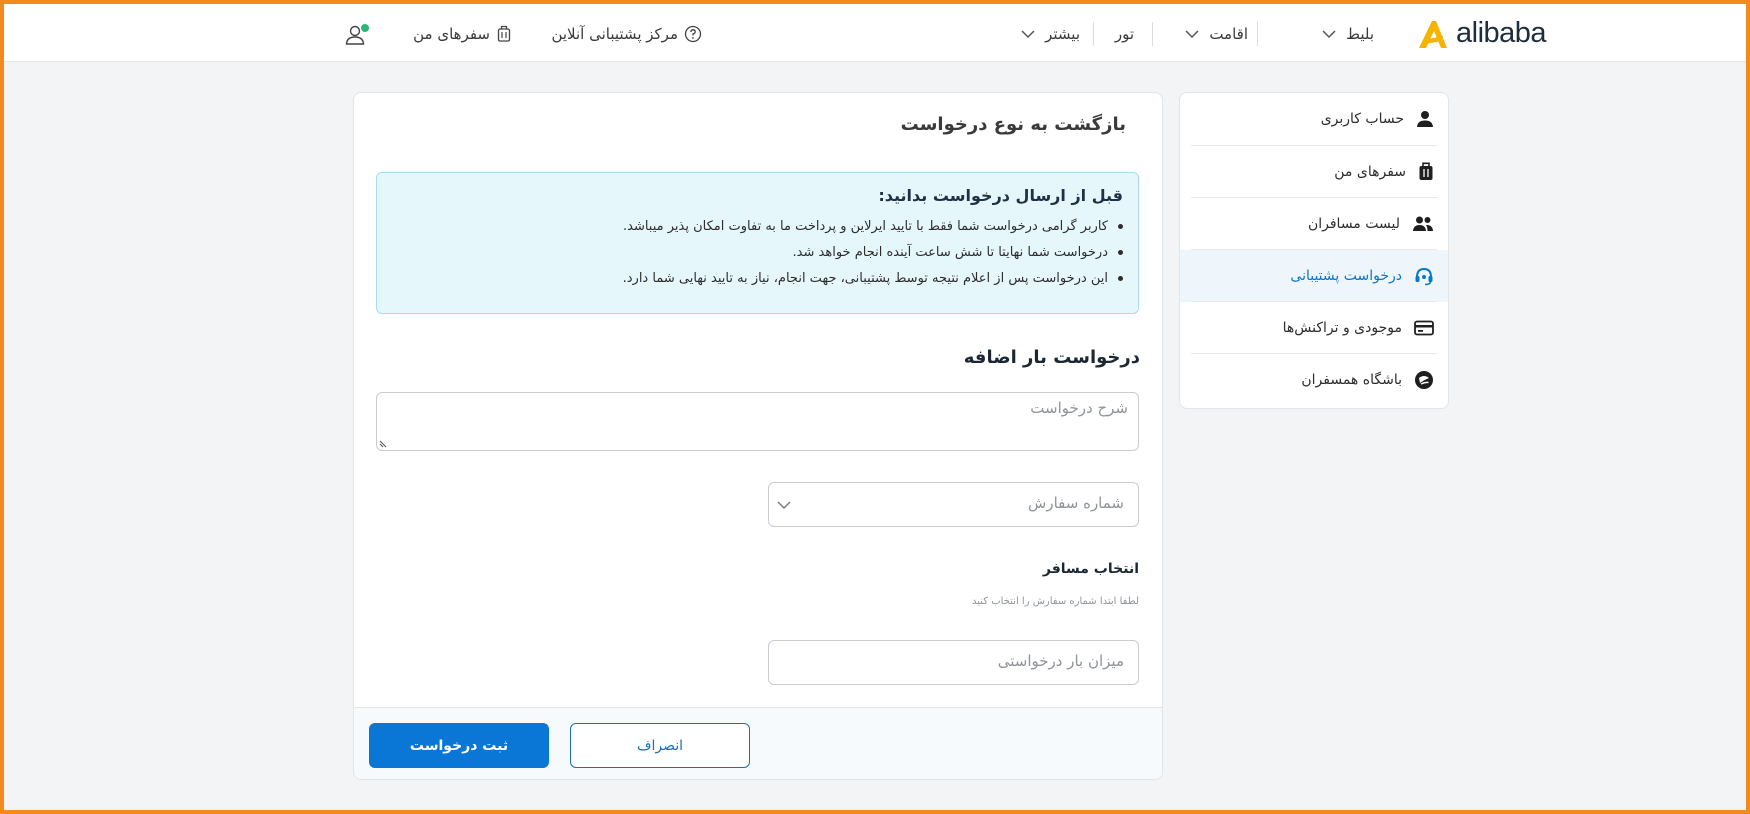 The image size is (1750, 814). Describe the element at coordinates (1362, 119) in the screenshot. I see `sidebar-item-label: حساب کاربری` at that location.